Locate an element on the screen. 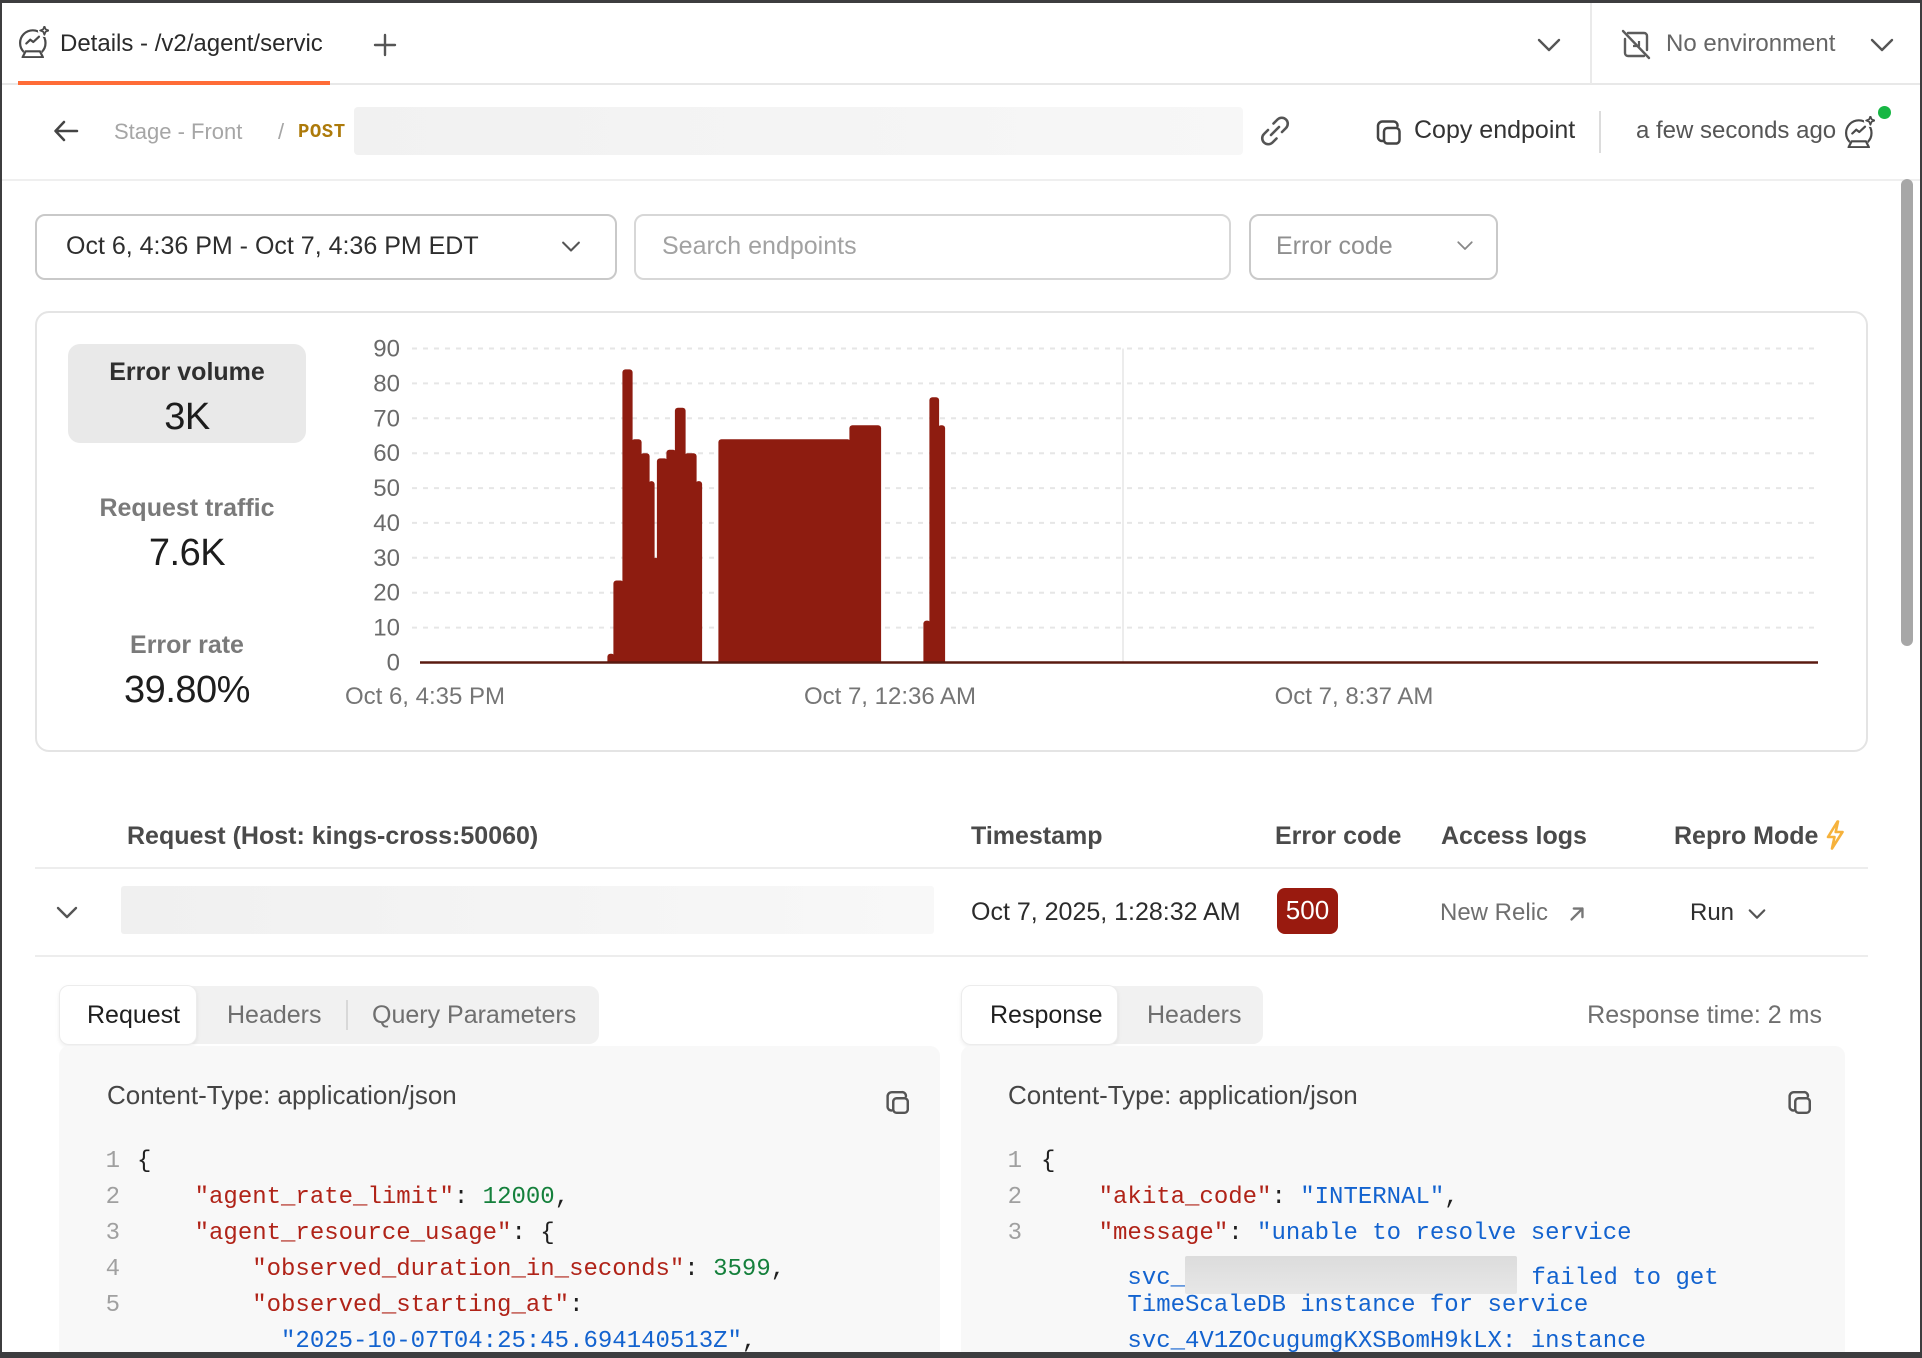  svg-text: 70 is located at coordinates (386, 418).